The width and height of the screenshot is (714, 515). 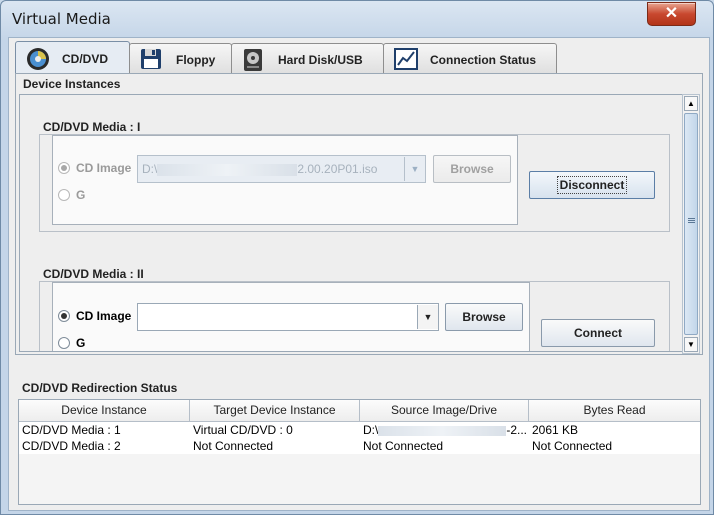 I want to click on image-path-combo-1: D:\ 2.00.20P01.iso ▼, so click(x=281, y=169).